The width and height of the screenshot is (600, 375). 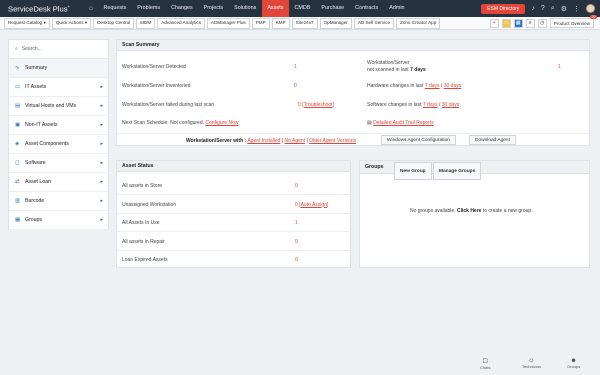 I want to click on hardware-30-days-link: 30 days, so click(x=453, y=86).